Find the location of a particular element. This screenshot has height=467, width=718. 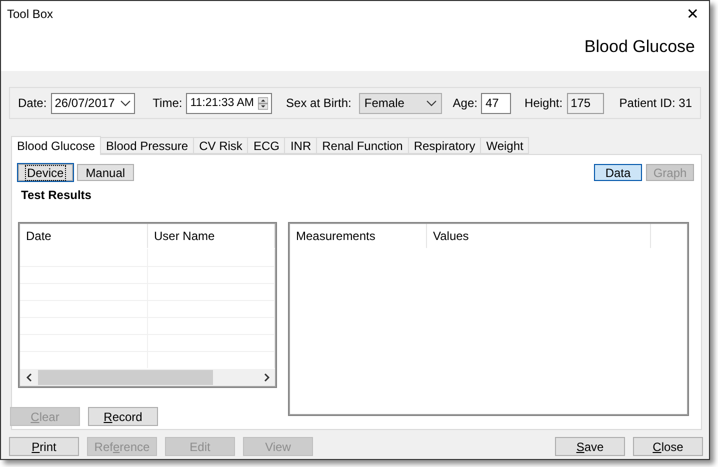

age-label: Age: is located at coordinates (465, 103).